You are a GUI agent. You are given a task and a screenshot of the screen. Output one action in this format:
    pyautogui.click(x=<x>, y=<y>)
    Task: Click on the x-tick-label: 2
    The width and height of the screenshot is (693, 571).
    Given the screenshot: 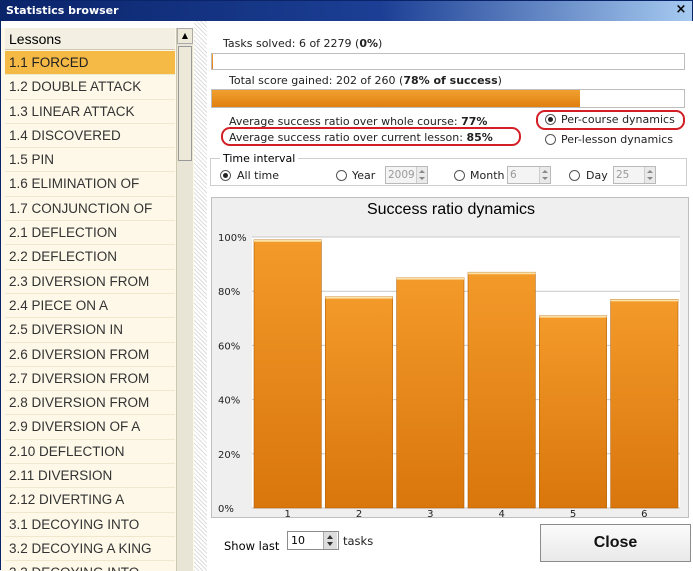 What is the action you would take?
    pyautogui.click(x=359, y=513)
    